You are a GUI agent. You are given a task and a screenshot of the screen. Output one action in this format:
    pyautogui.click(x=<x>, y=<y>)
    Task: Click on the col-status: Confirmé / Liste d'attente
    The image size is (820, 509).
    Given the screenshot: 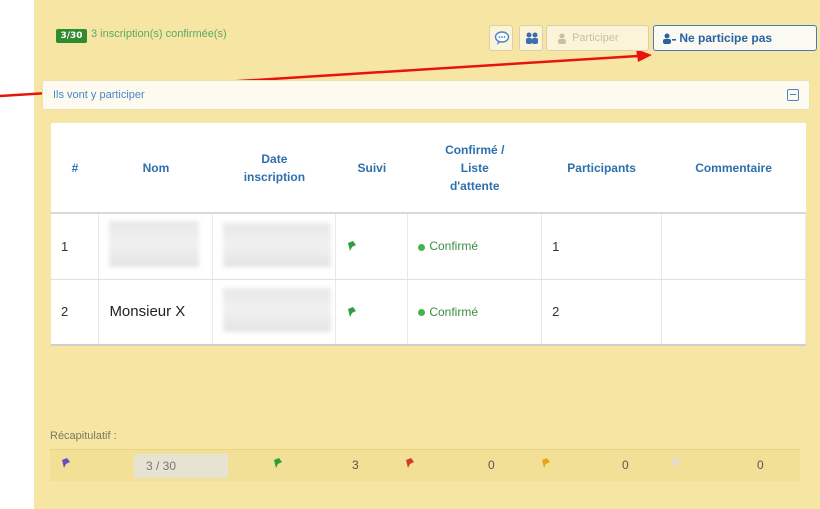 What is the action you would take?
    pyautogui.click(x=474, y=168)
    